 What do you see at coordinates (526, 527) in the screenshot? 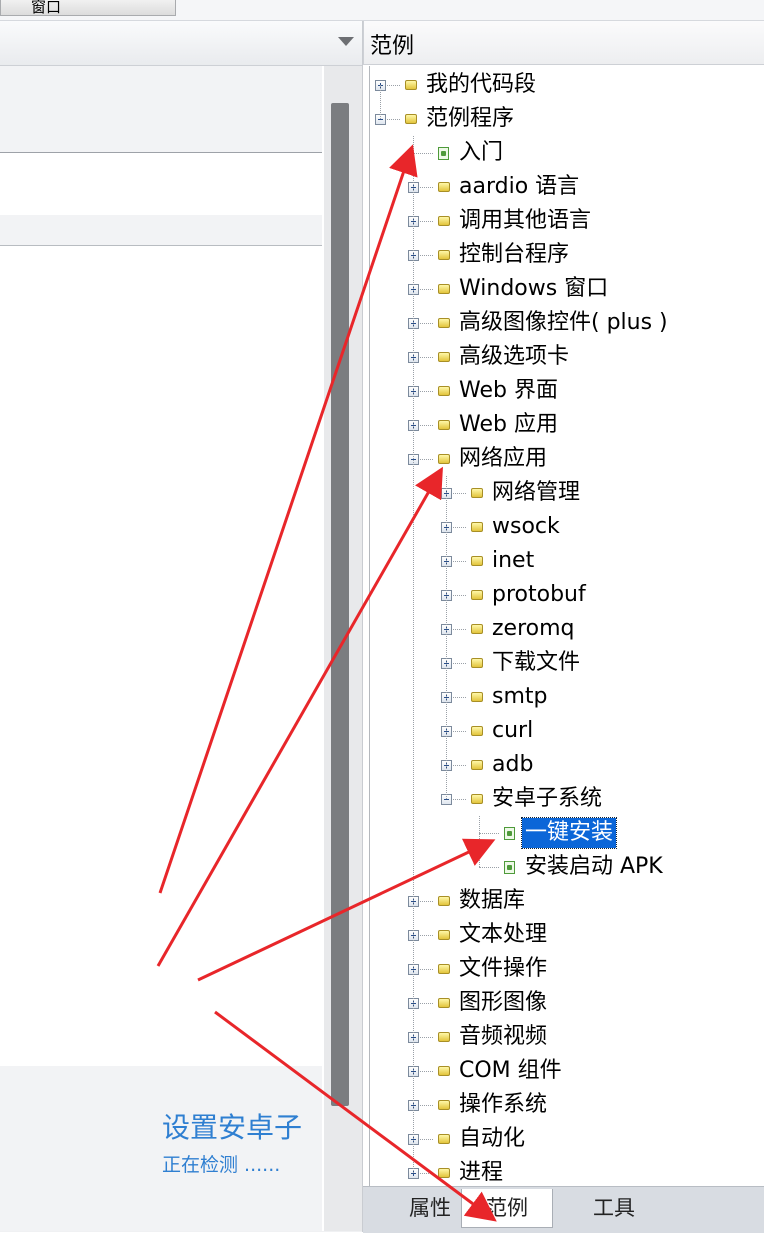
I see `tree-node-label: wsock` at bounding box center [526, 527].